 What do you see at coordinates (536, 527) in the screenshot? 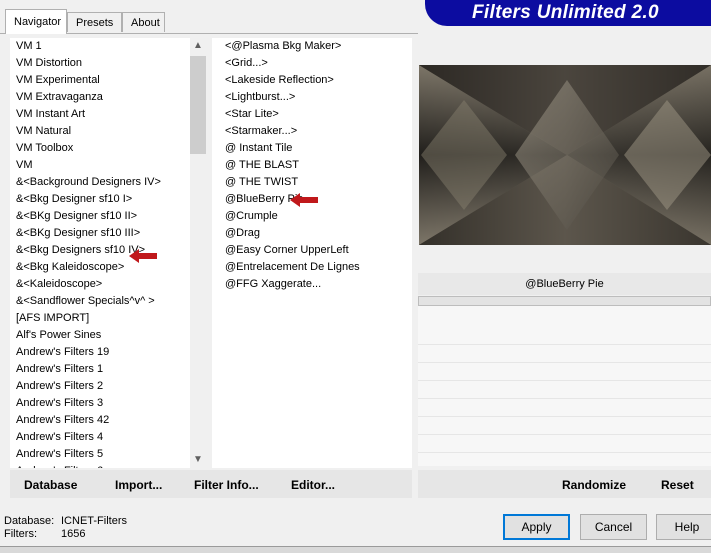
I see `apply-button: Apply` at bounding box center [536, 527].